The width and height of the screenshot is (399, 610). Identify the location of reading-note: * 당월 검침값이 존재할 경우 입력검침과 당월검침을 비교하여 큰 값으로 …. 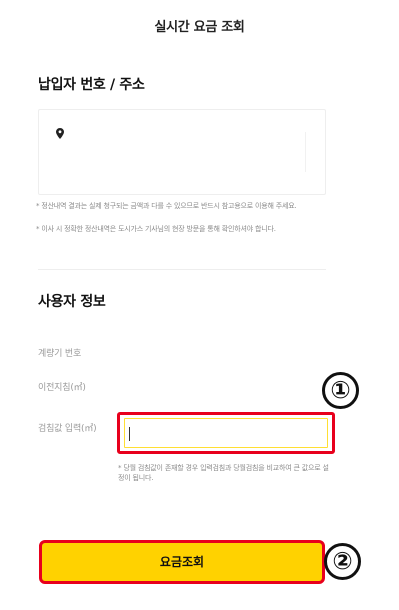
(223, 473).